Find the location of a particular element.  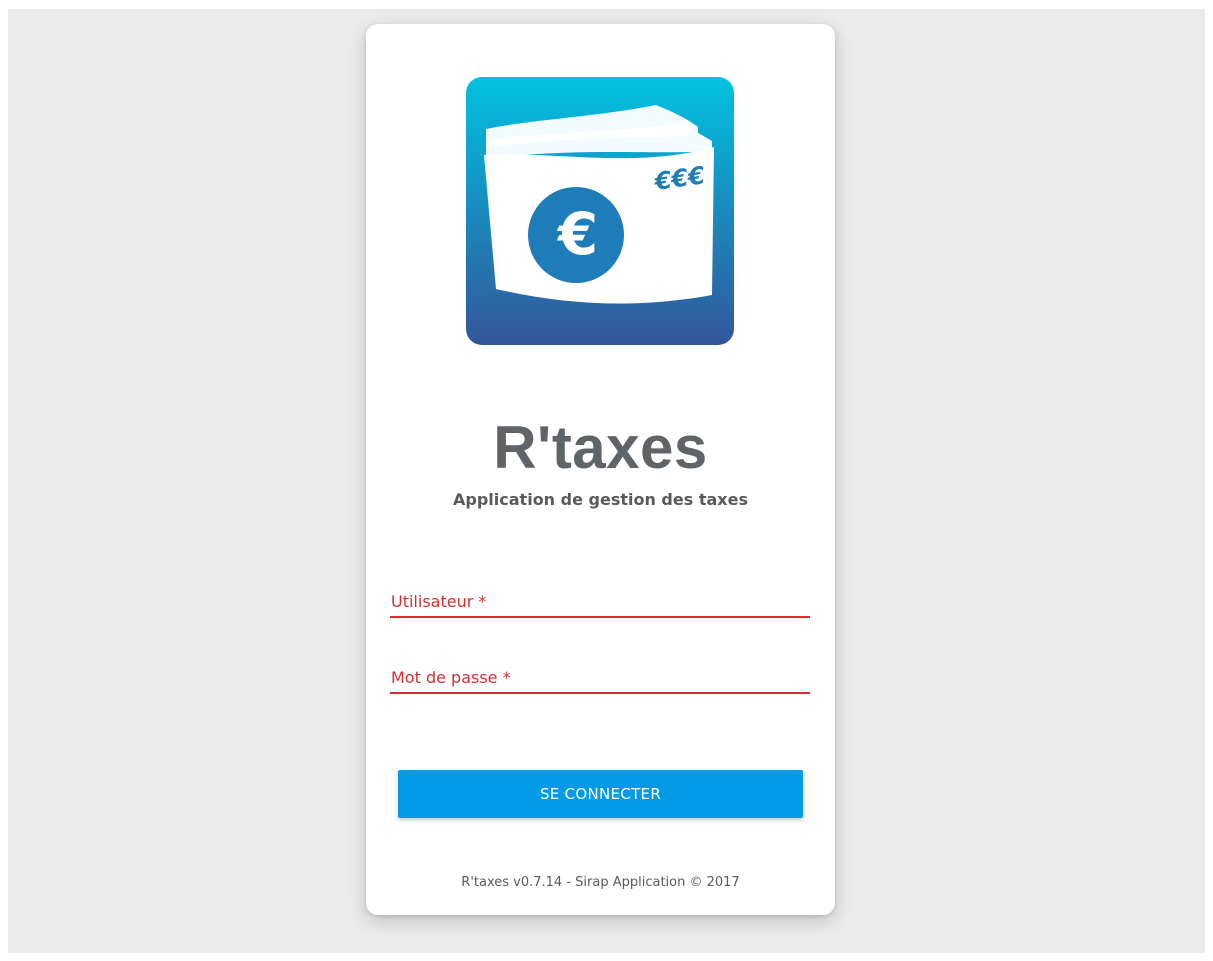

euro-banknote-icon: € €€€ is located at coordinates (600, 211).